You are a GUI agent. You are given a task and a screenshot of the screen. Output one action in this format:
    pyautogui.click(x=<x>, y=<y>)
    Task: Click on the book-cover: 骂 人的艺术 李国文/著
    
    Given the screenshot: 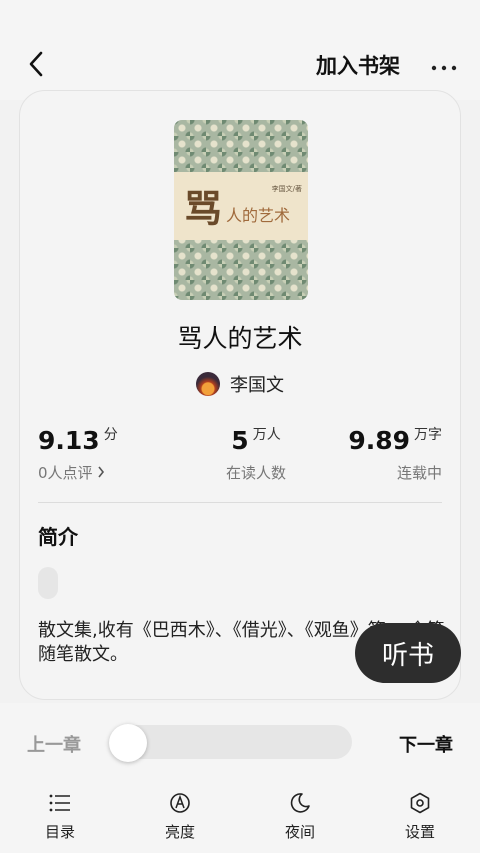 What is the action you would take?
    pyautogui.click(x=241, y=210)
    